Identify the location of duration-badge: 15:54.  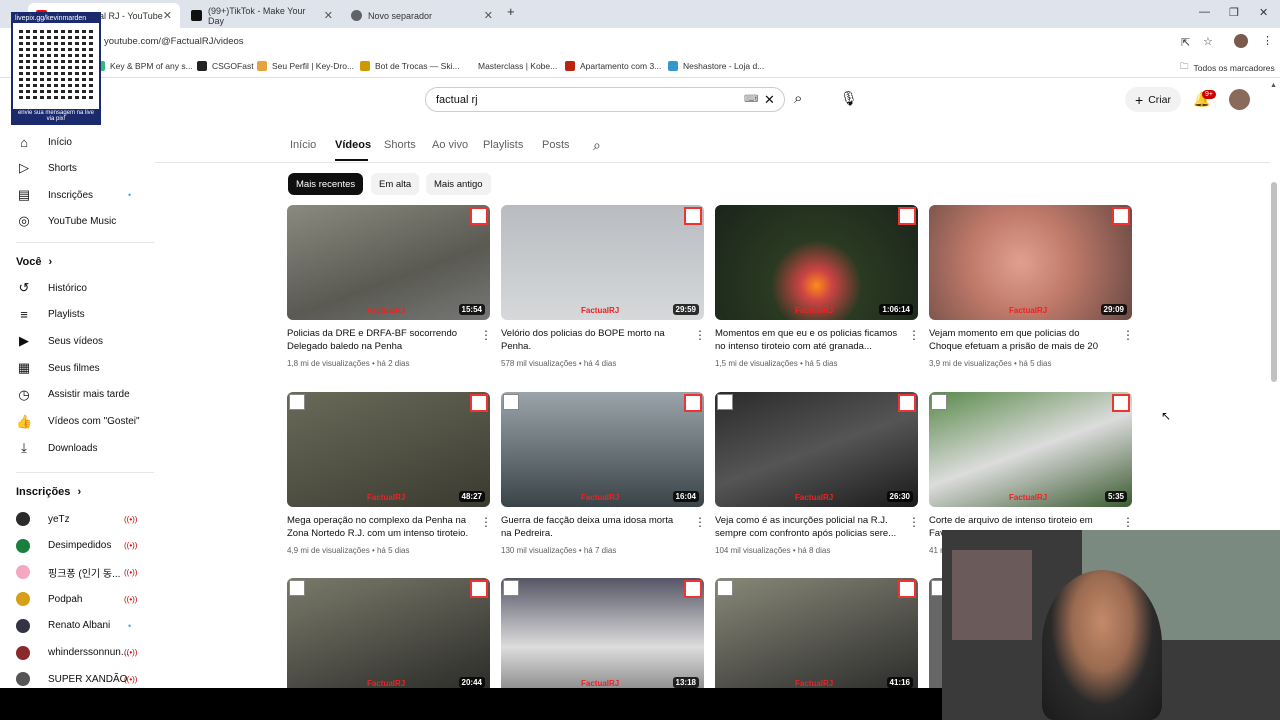
(471, 309).